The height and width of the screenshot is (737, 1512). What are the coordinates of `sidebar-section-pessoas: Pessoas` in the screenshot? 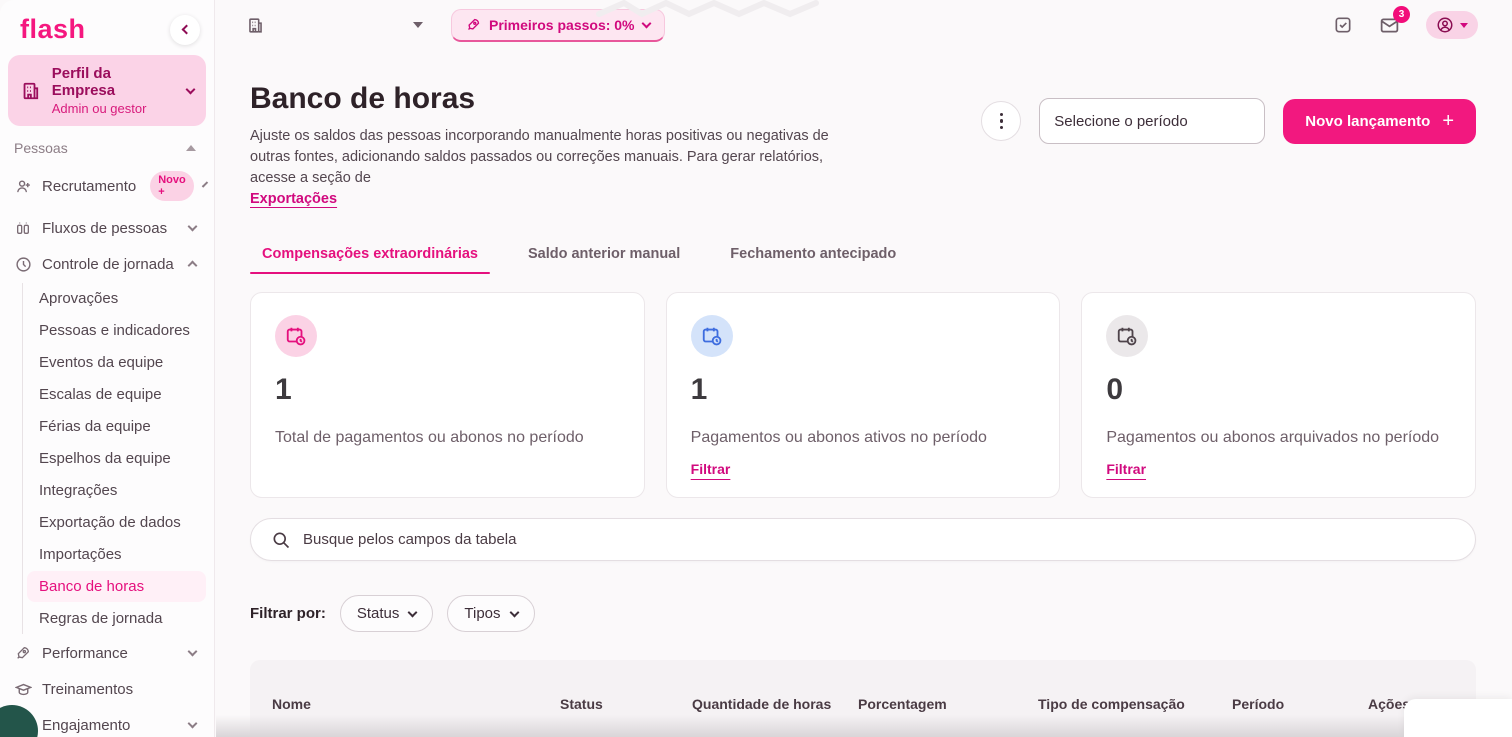 It's located at (107, 151).